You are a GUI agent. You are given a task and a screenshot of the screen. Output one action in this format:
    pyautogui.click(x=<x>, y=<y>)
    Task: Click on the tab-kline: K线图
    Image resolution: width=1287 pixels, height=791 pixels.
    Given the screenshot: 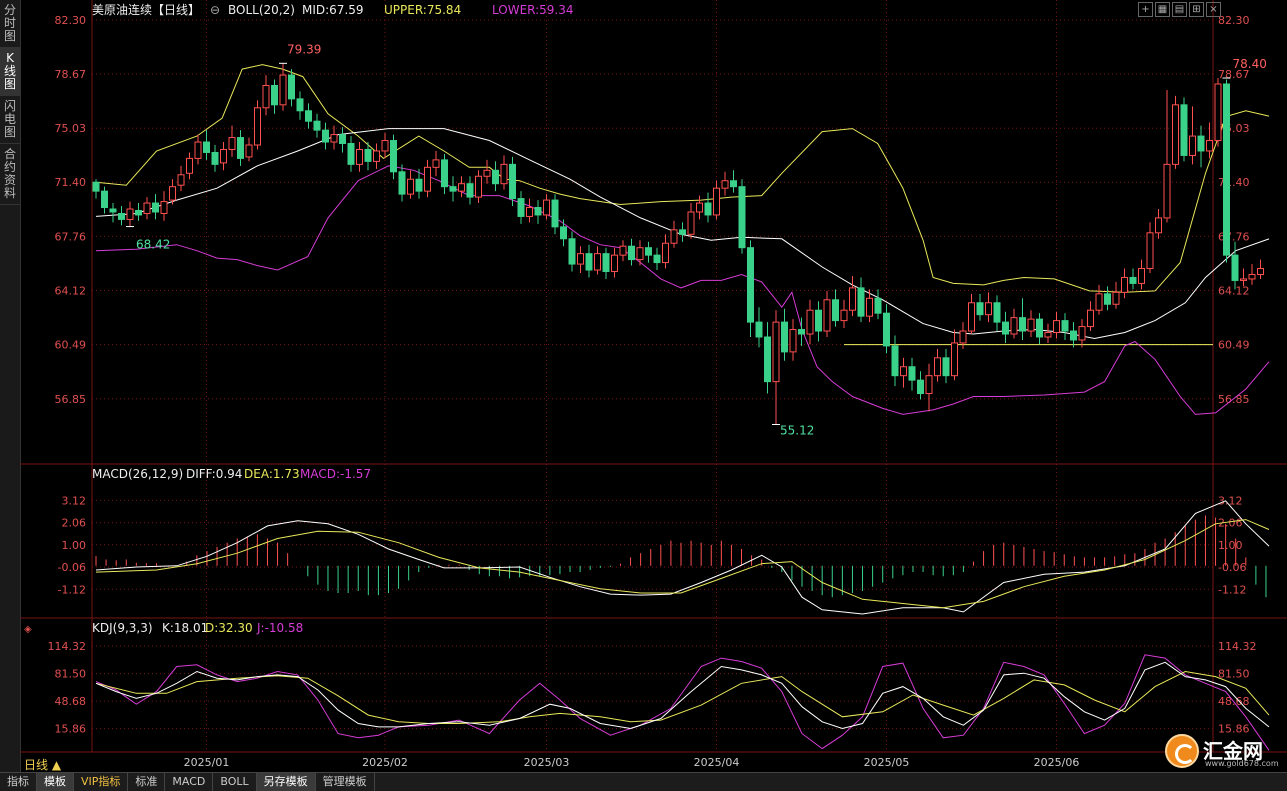 What is the action you would take?
    pyautogui.click(x=10, y=72)
    